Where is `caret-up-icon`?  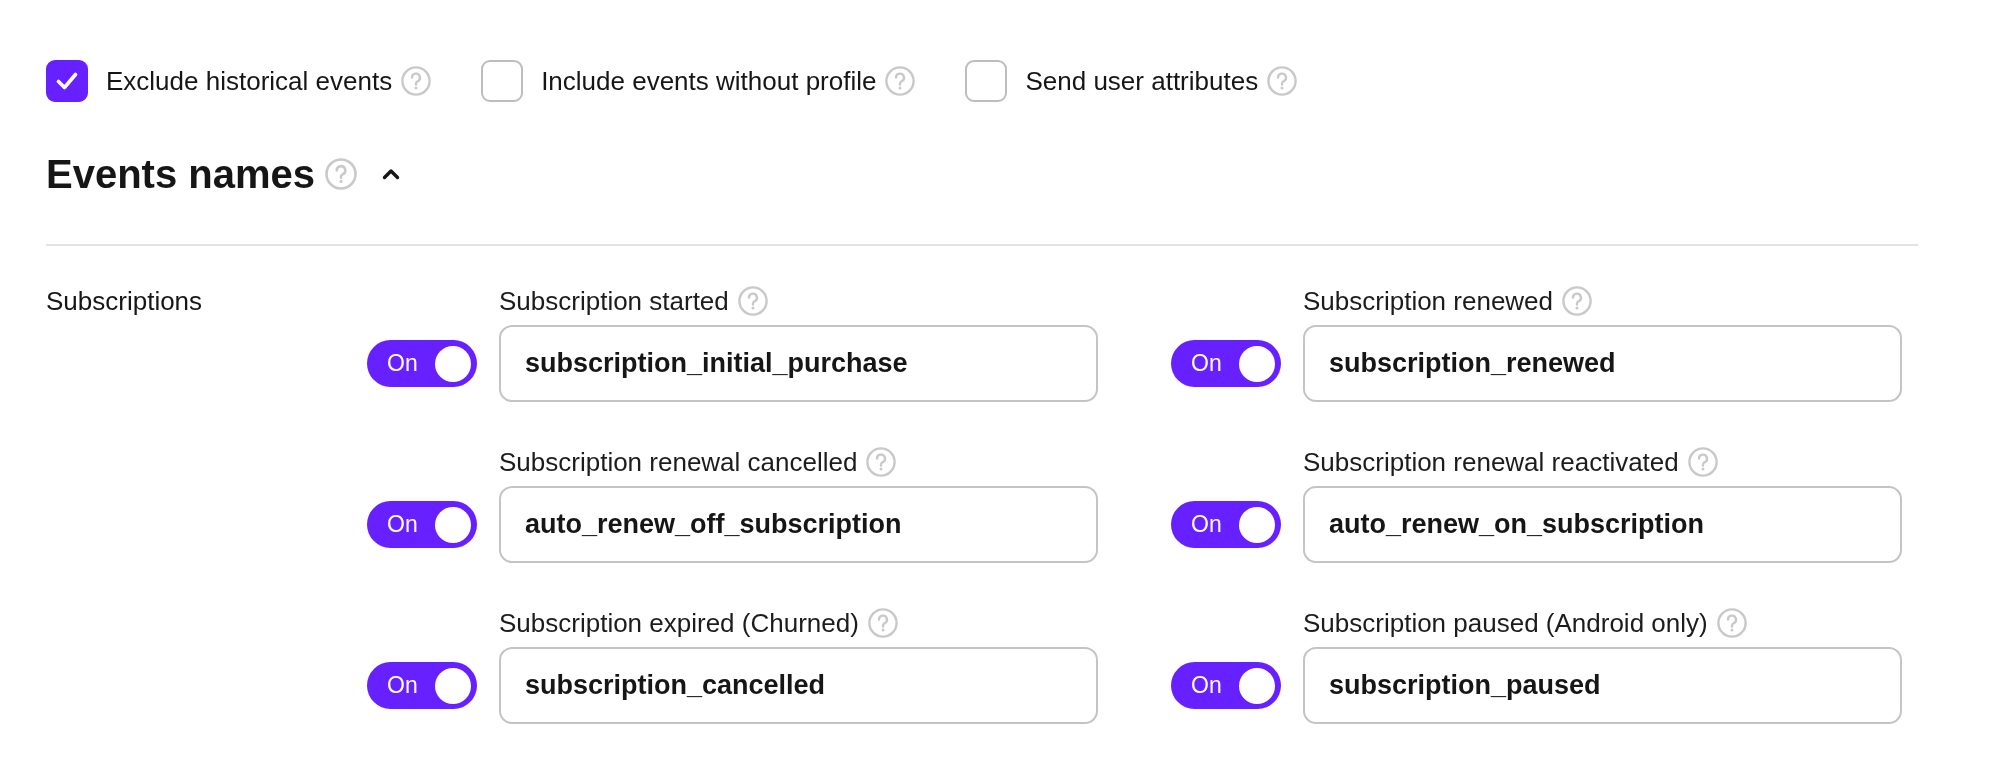 caret-up-icon is located at coordinates (391, 174).